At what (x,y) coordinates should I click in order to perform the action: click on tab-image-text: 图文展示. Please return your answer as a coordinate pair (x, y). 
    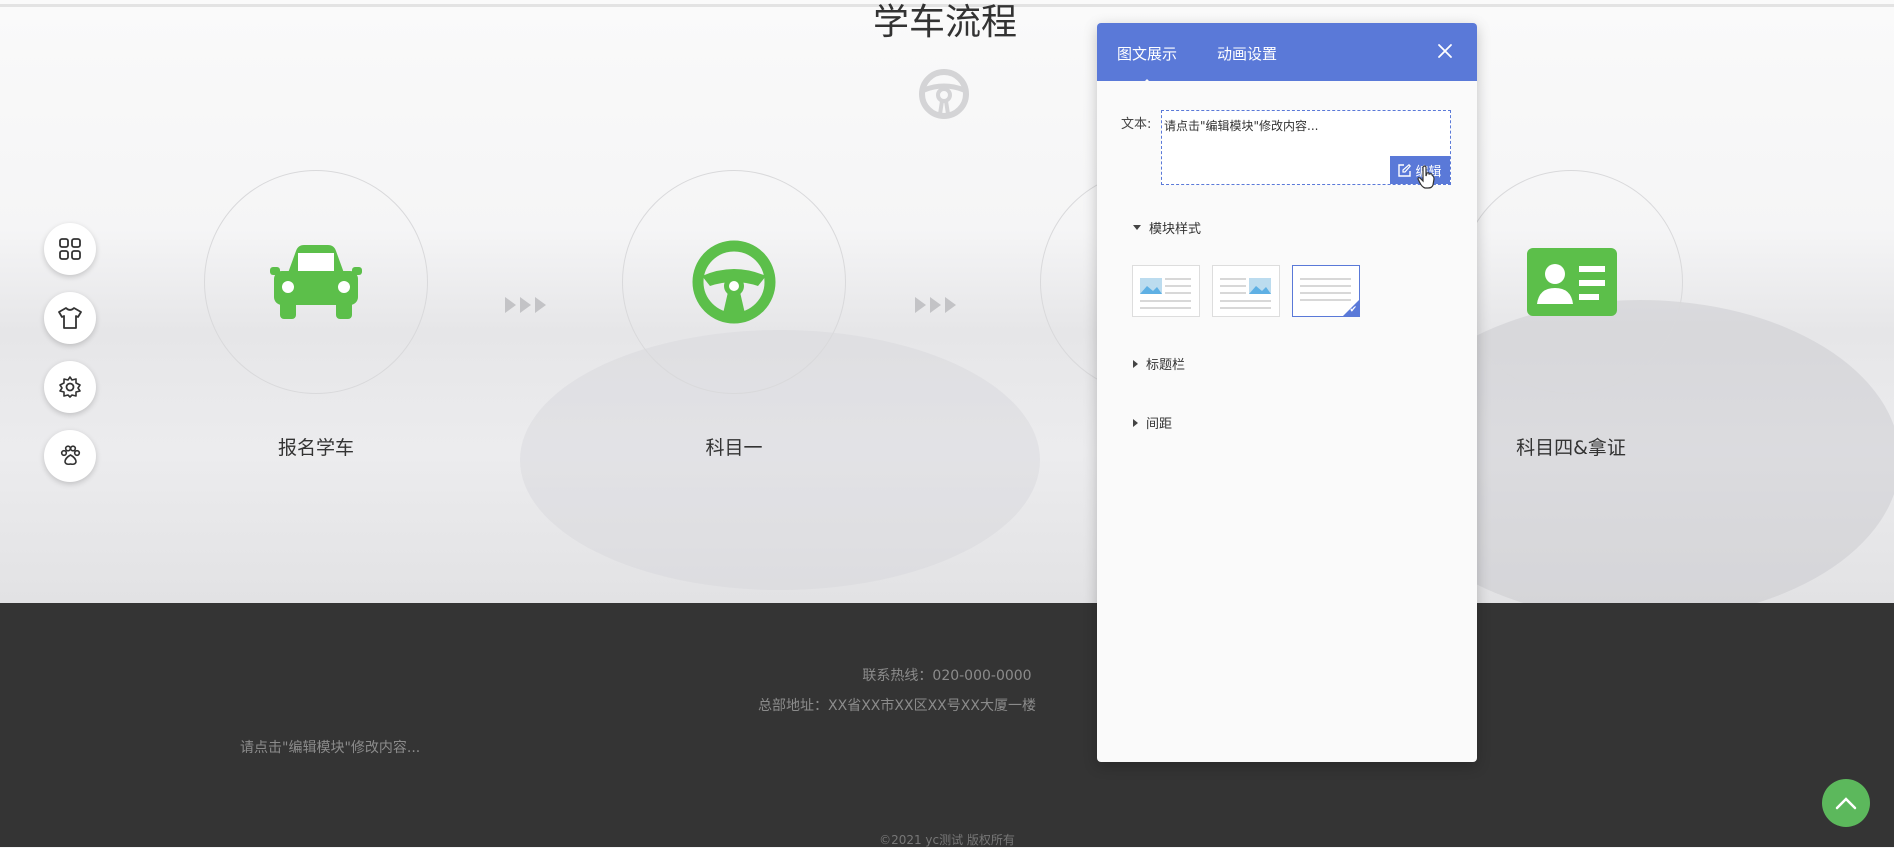
    Looking at the image, I should click on (1147, 64).